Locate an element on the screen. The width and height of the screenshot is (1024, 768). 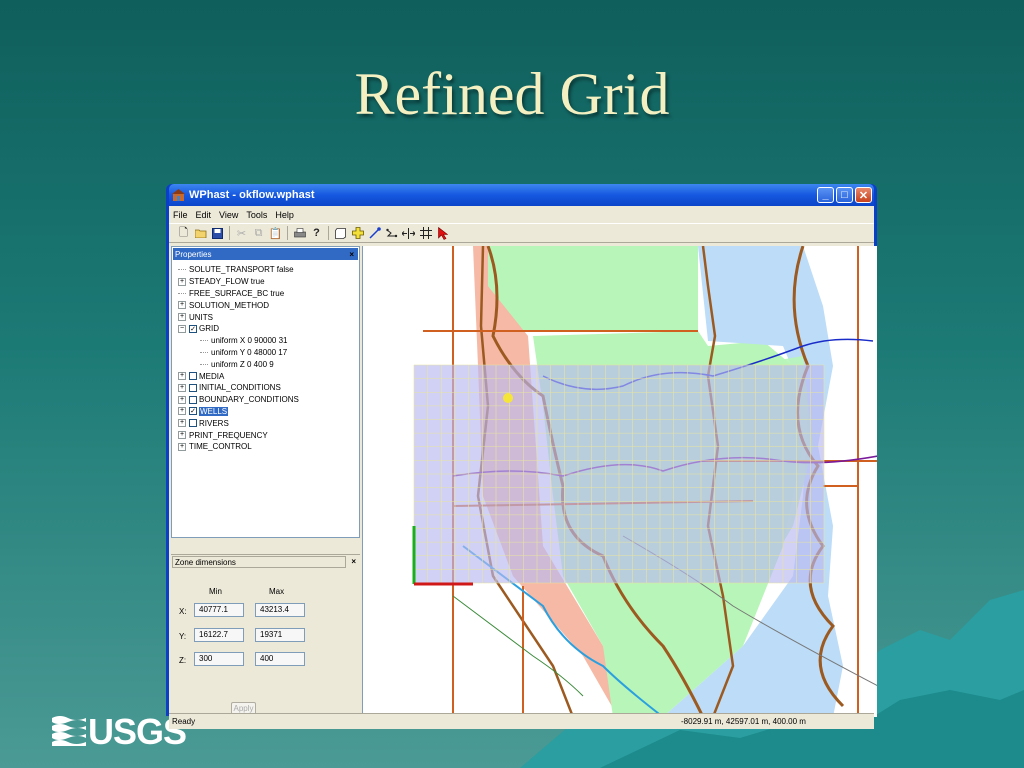
tree-item-label: TIME_CONTROL is located at coordinates (220, 447).